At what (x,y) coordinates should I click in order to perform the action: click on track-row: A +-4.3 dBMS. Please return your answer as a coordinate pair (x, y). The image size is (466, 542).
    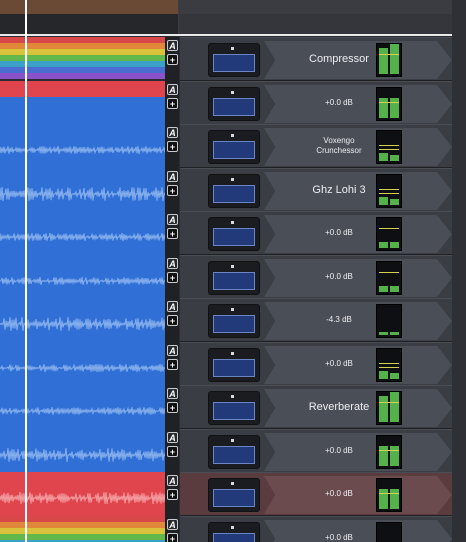
    Looking at the image, I should click on (233, 320).